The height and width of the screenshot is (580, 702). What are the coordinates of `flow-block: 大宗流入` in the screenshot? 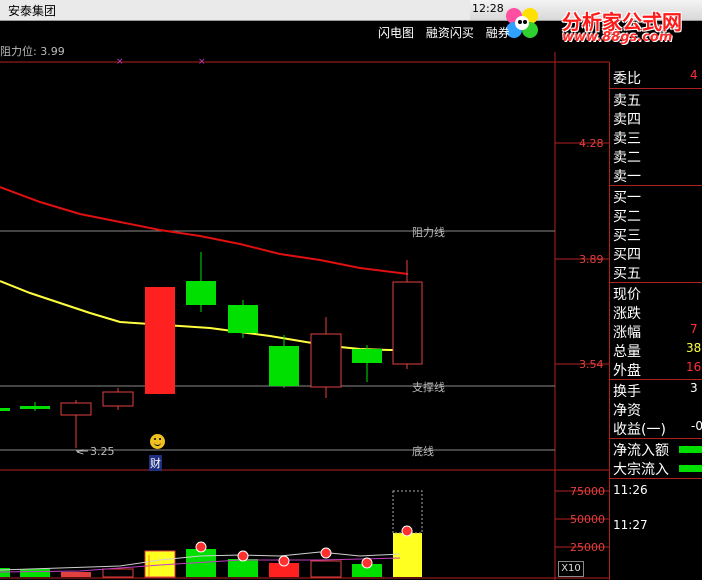 It's located at (641, 469).